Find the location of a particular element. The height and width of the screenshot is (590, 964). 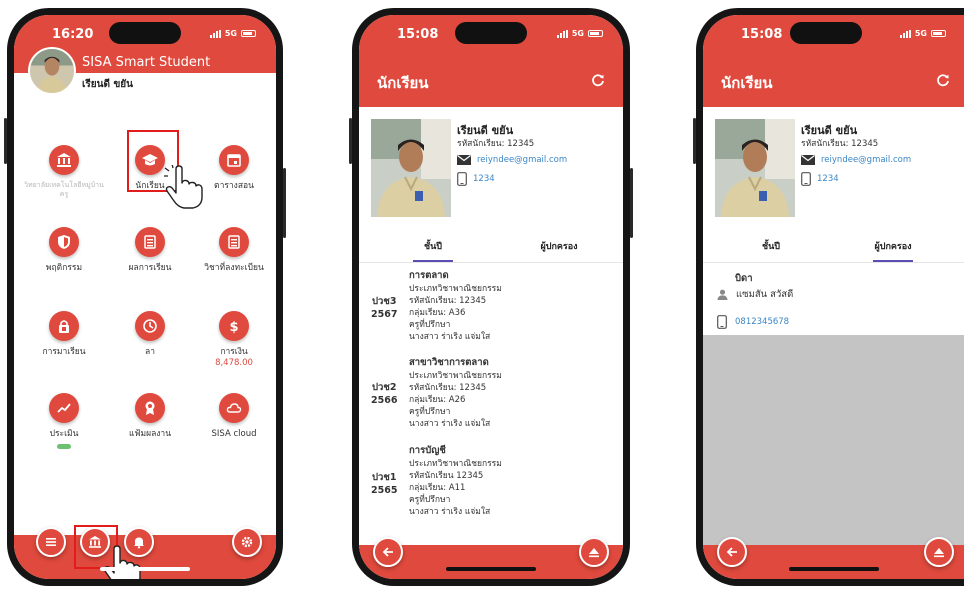

menu-behavior: พฤติกรรม is located at coordinates (64, 250).